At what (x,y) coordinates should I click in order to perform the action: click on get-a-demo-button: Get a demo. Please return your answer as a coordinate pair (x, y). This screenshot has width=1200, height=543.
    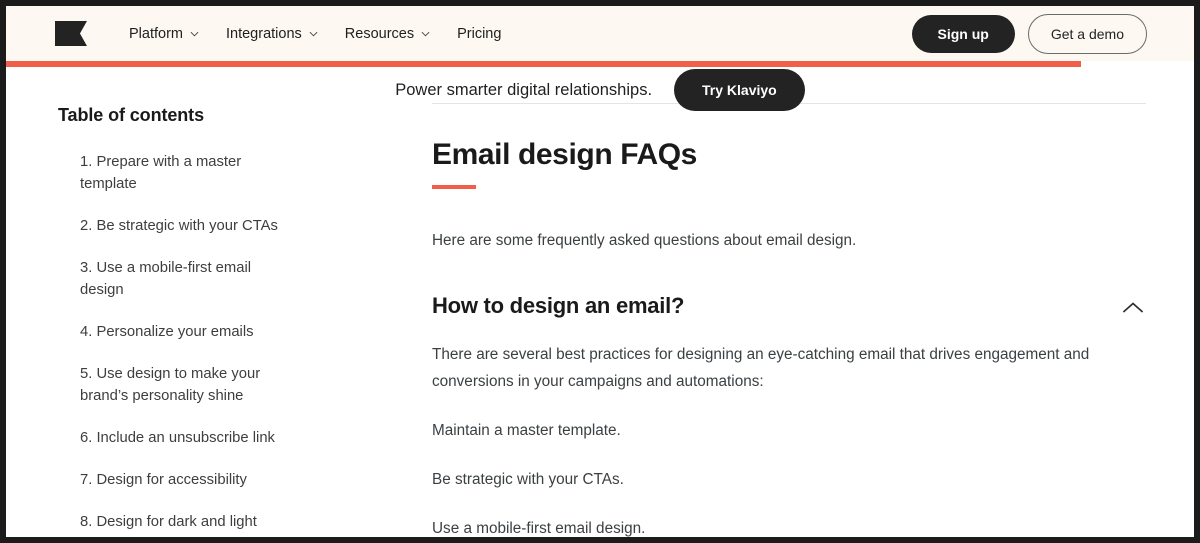
    Looking at the image, I should click on (1087, 33).